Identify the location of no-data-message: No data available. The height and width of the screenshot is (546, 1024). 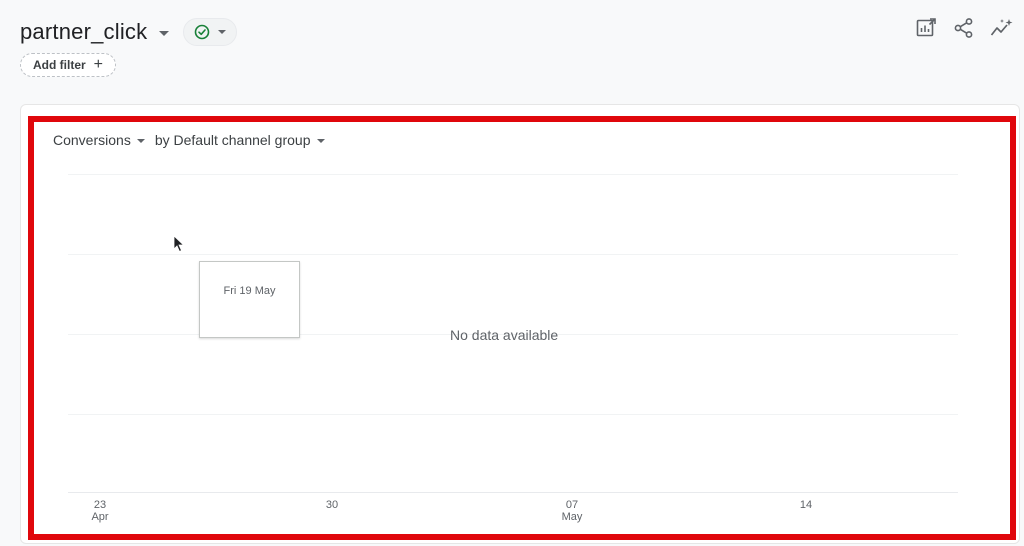
(504, 335).